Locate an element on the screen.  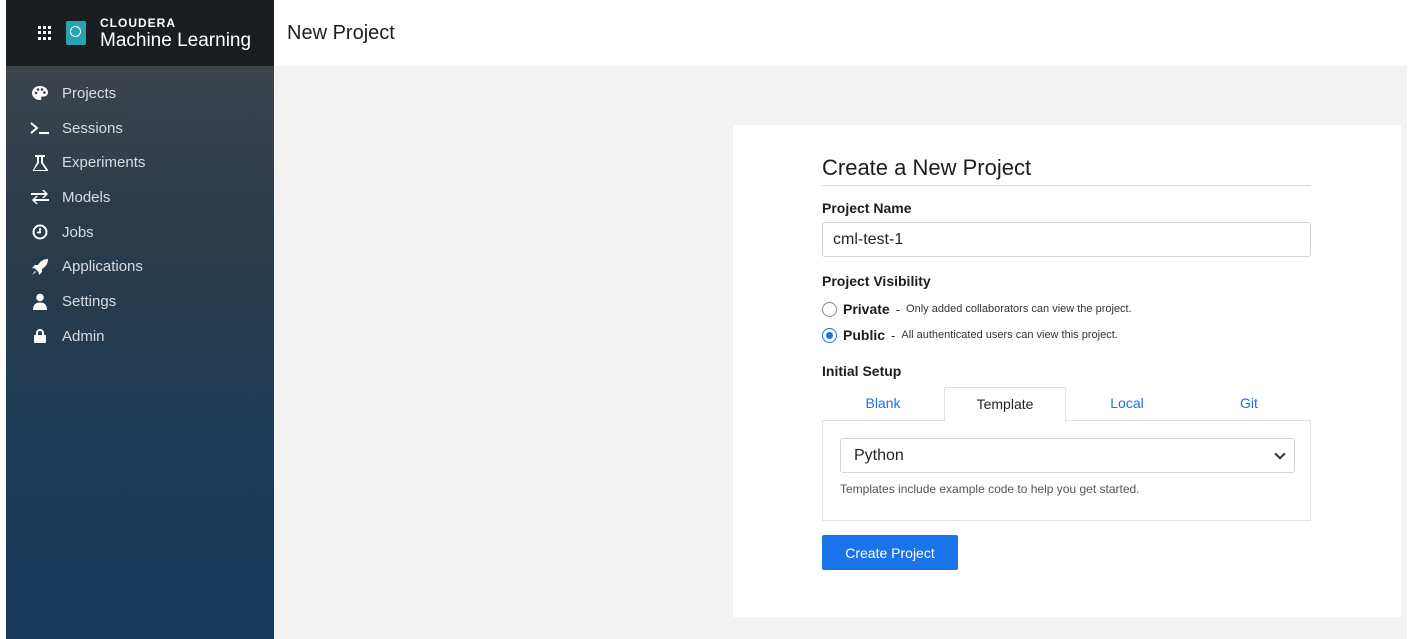
private-radio-title: Private is located at coordinates (866, 309).